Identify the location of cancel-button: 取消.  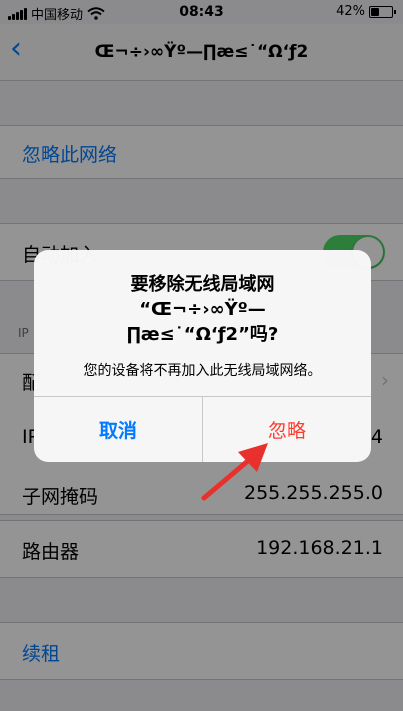
(118, 429).